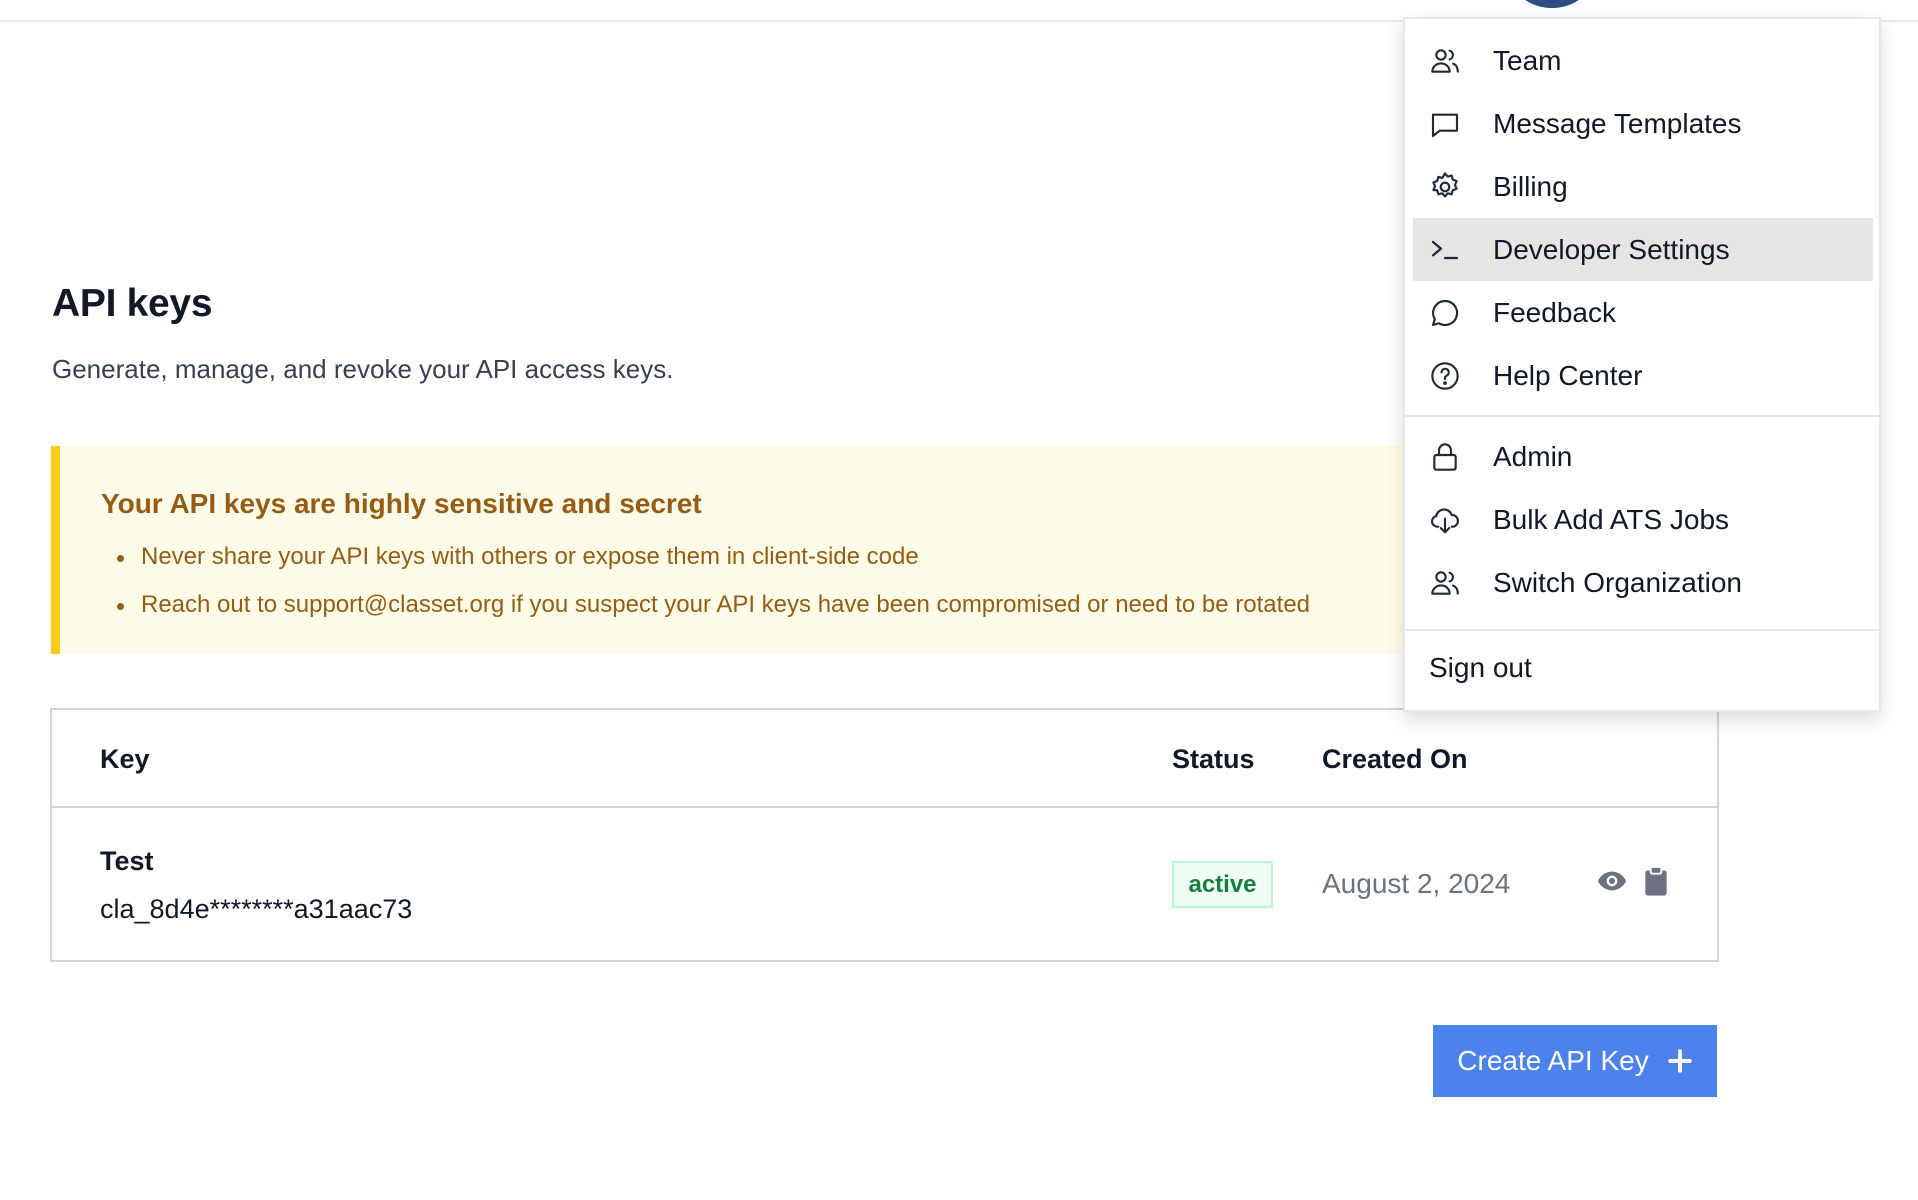 This screenshot has height=1200, width=1918. What do you see at coordinates (1552, 4) in the screenshot?
I see `user-avatar` at bounding box center [1552, 4].